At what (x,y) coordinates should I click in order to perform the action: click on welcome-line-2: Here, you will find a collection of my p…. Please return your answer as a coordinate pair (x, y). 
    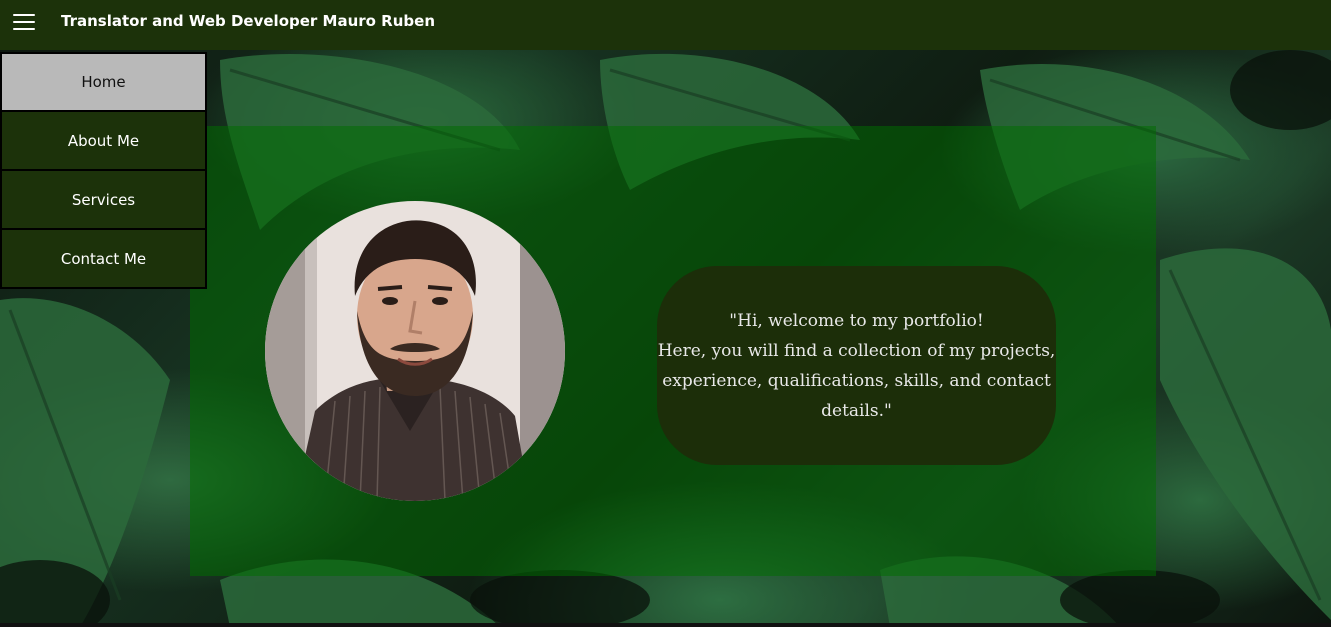
    Looking at the image, I should click on (856, 350).